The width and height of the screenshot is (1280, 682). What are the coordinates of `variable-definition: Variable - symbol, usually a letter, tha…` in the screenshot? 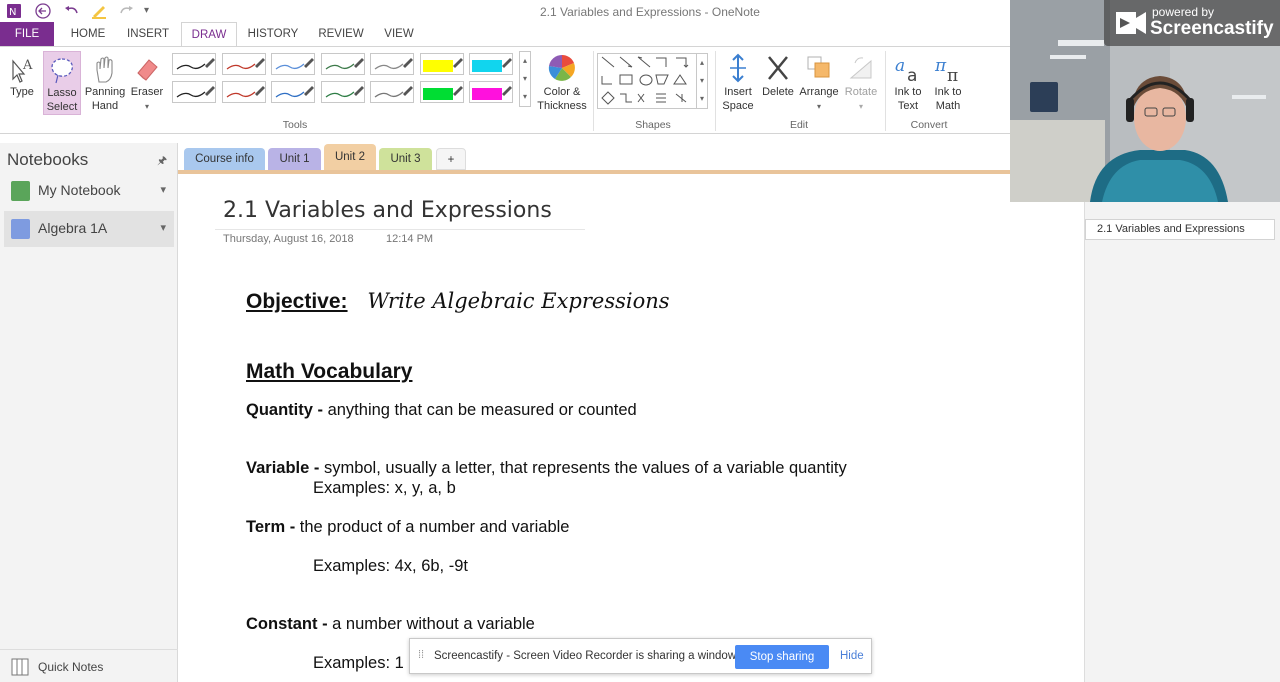 It's located at (546, 468).